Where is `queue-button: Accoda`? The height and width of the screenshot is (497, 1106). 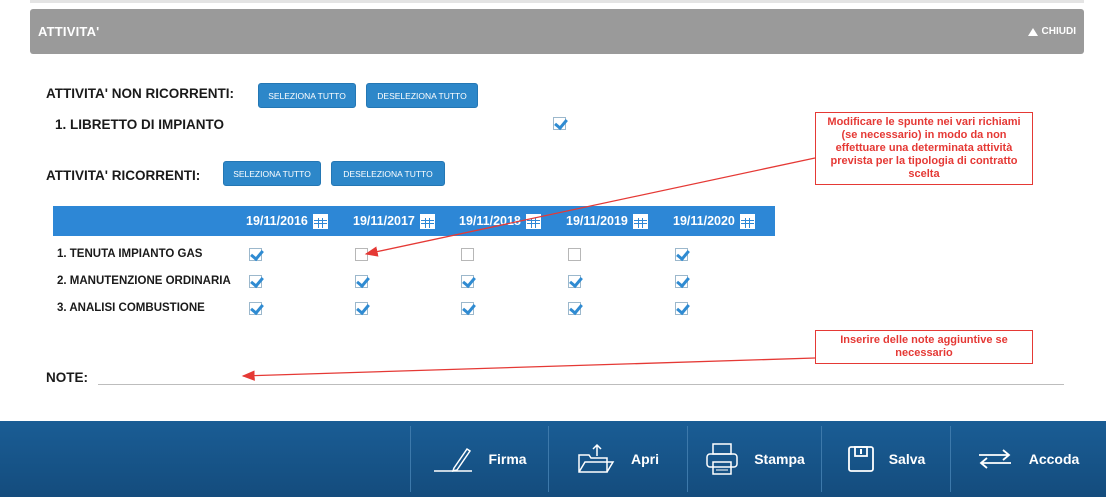
queue-button: Accoda is located at coordinates (1027, 459).